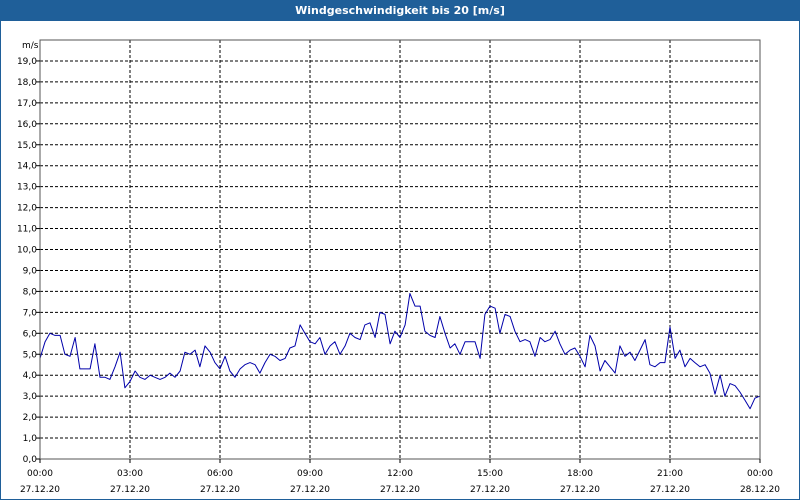 The height and width of the screenshot is (500, 800). I want to click on y-tick-label: 19,0, so click(27, 62).